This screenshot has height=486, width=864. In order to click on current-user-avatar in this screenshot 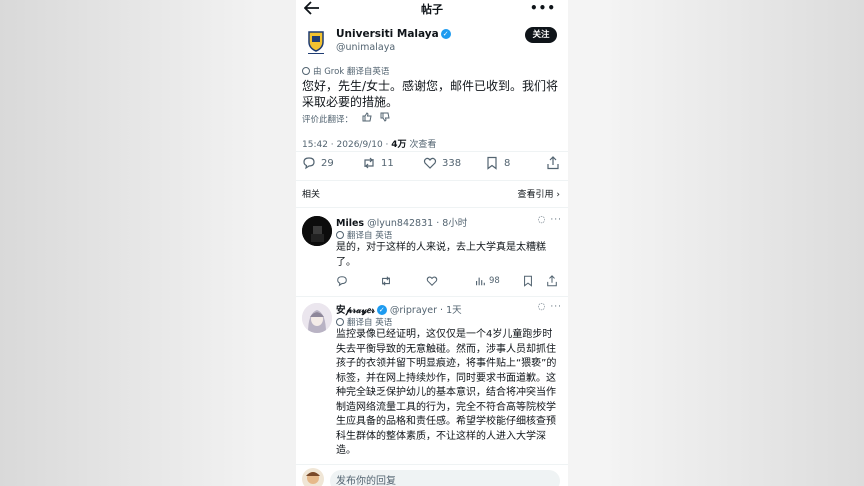, I will do `click(313, 477)`.